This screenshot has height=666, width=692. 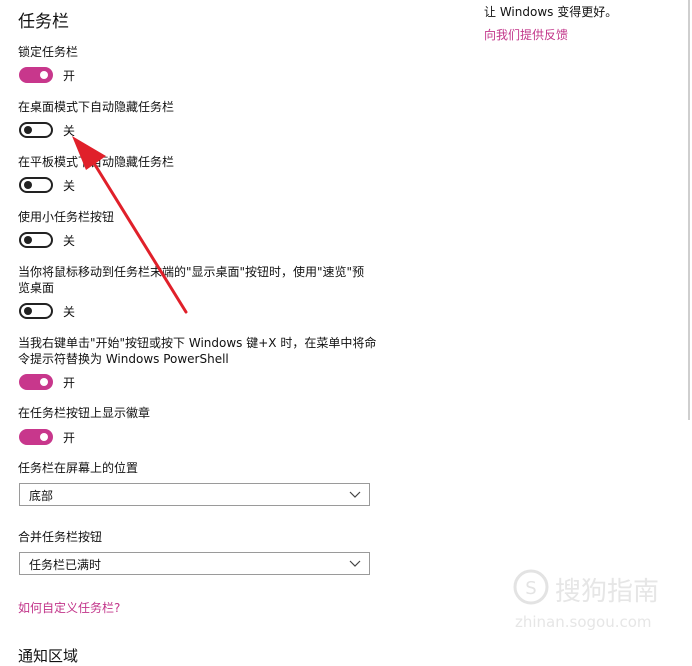 I want to click on watermark-url: zhinan.sogou.com, so click(x=583, y=622).